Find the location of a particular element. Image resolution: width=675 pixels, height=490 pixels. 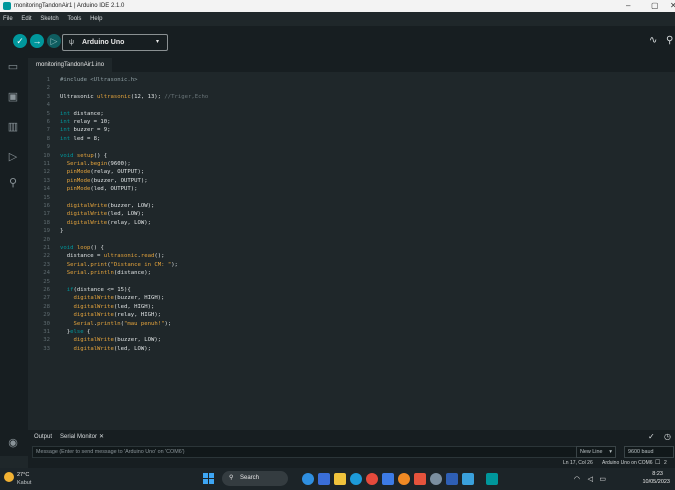

code-token: (led, LOW); is located at coordinates (132, 348).